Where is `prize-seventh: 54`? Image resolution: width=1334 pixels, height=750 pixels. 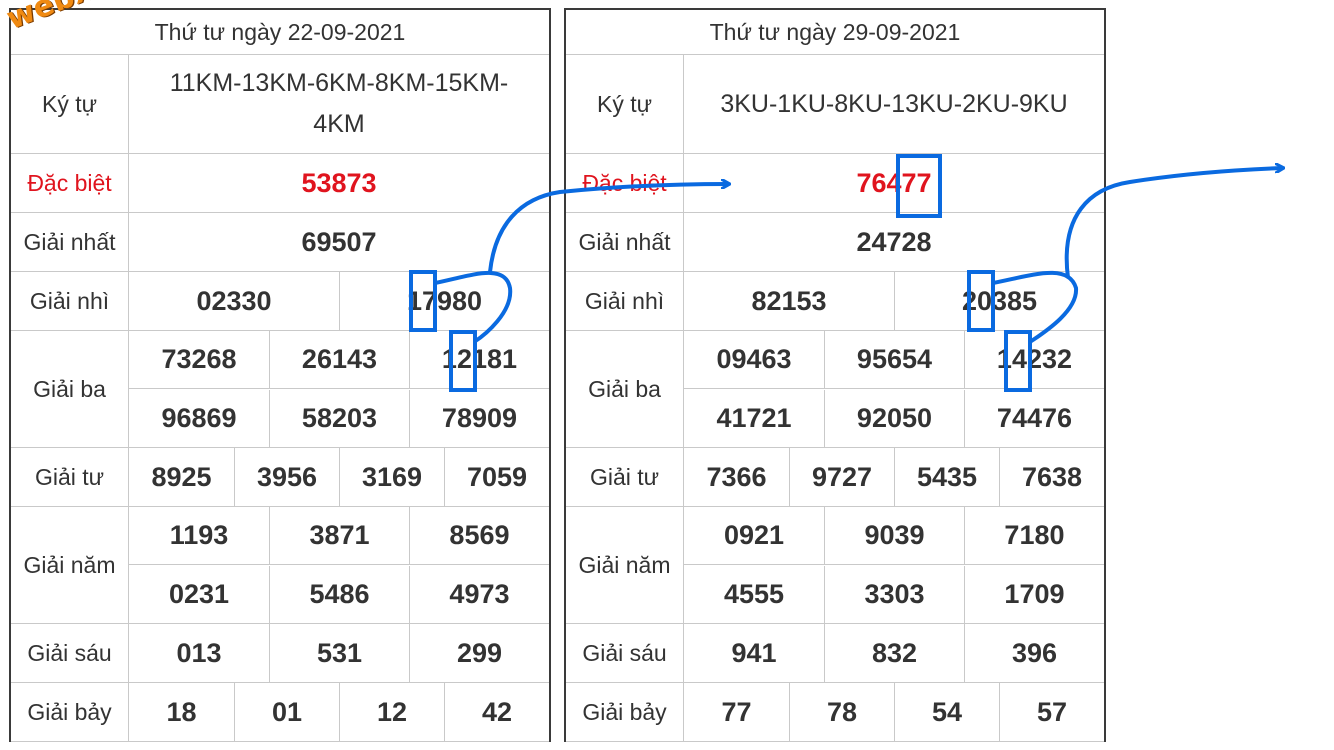 prize-seventh: 54 is located at coordinates (946, 712).